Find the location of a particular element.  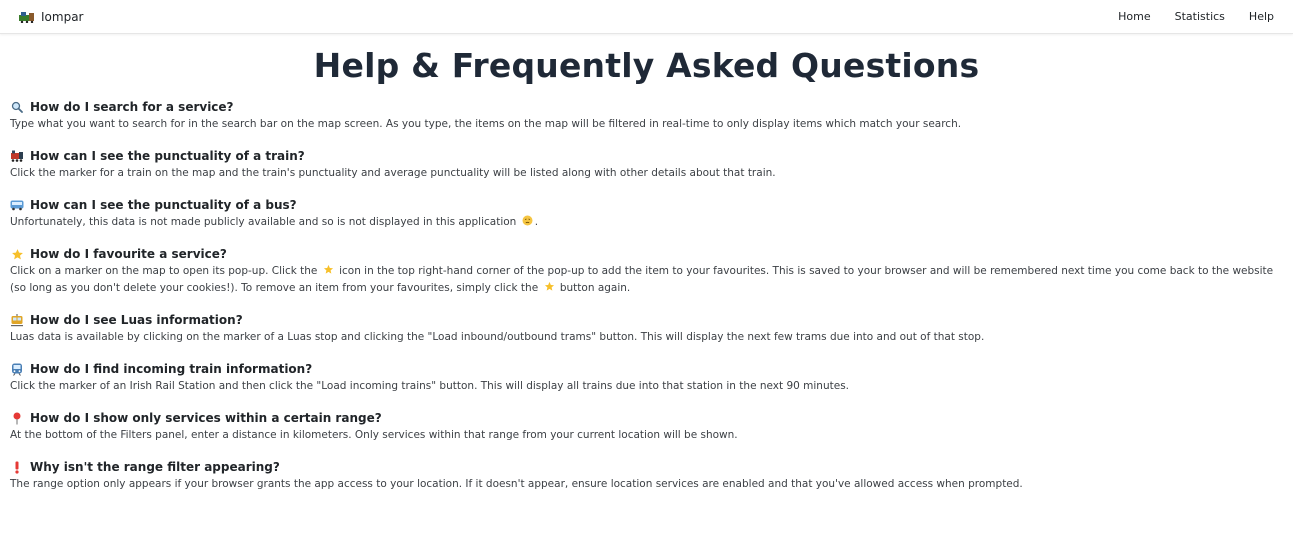

faq-question: Why isn't the range filter appearing? is located at coordinates (647, 467).